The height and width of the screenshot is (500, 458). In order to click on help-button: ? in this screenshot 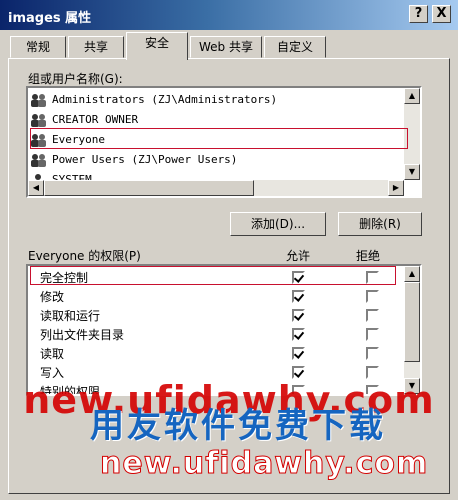, I will do `click(418, 14)`.